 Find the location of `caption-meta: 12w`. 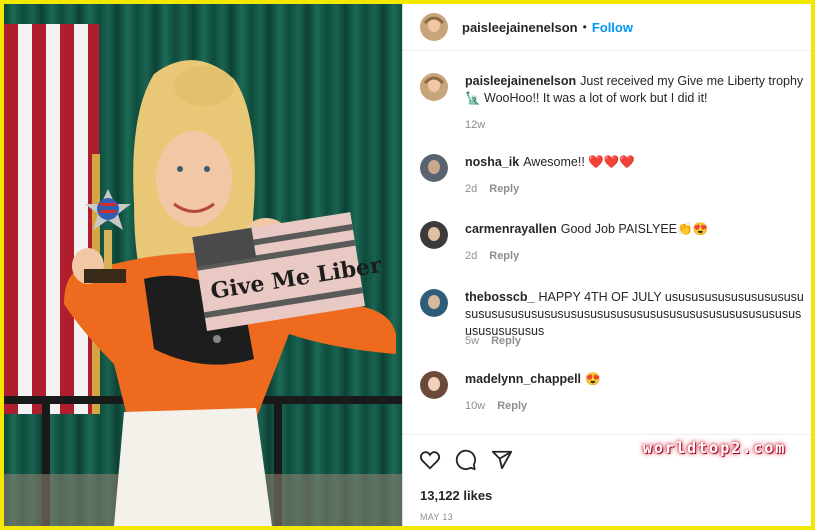

caption-meta: 12w is located at coordinates (475, 125).